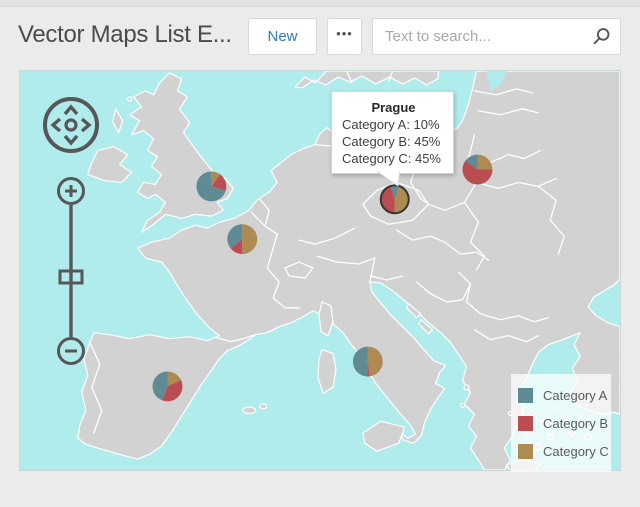  I want to click on tooltip-arrow, so click(387, 178).